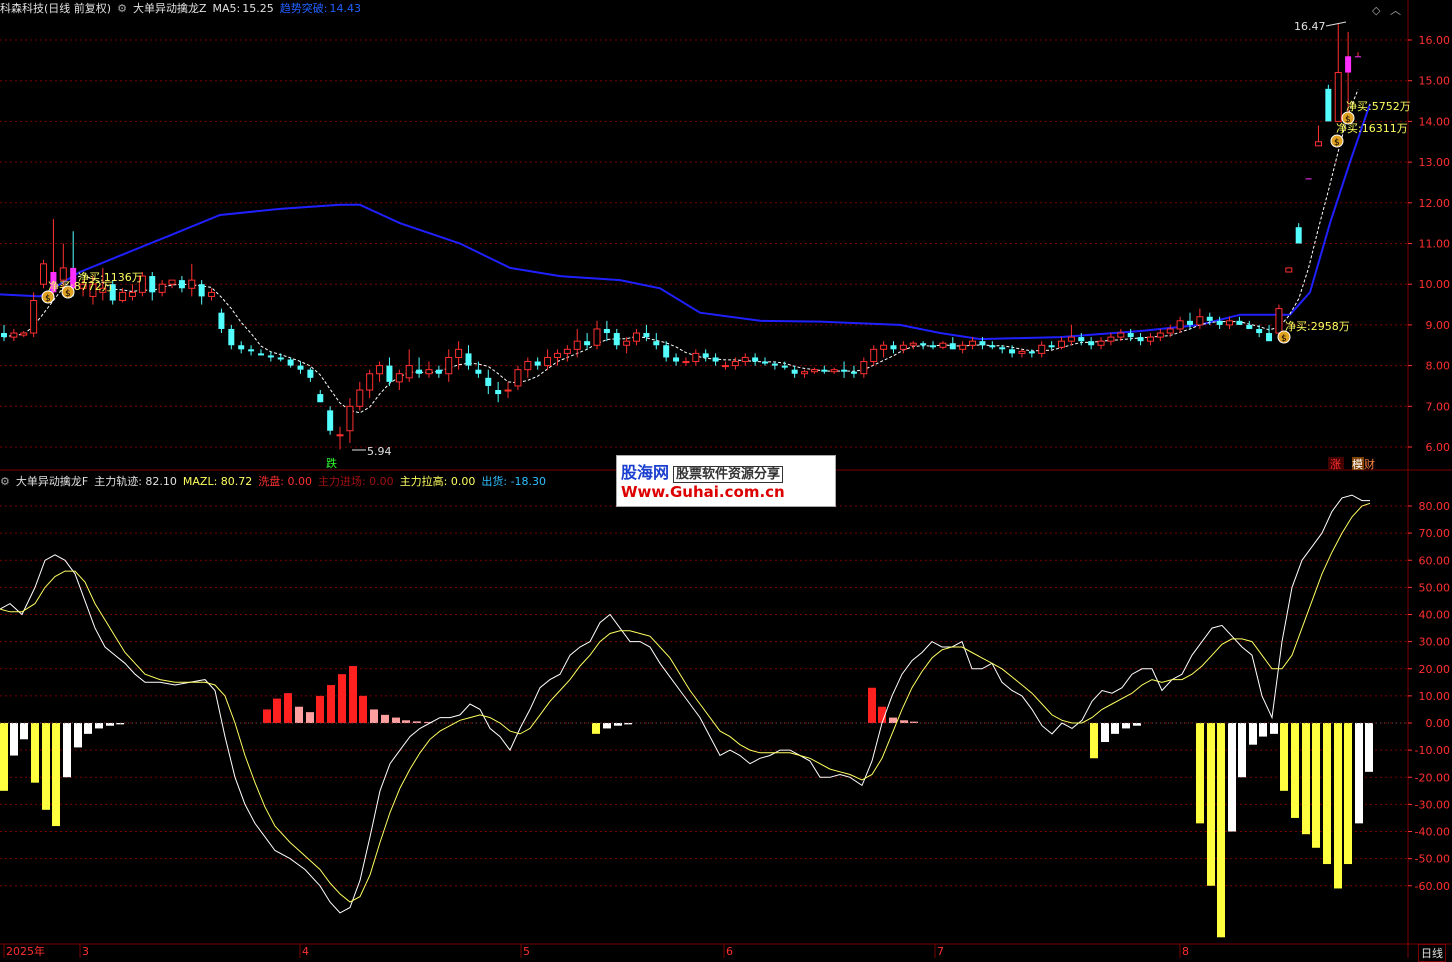  Describe the element at coordinates (1435, 162) in the screenshot. I see `price-tick-3: 13.00` at that location.